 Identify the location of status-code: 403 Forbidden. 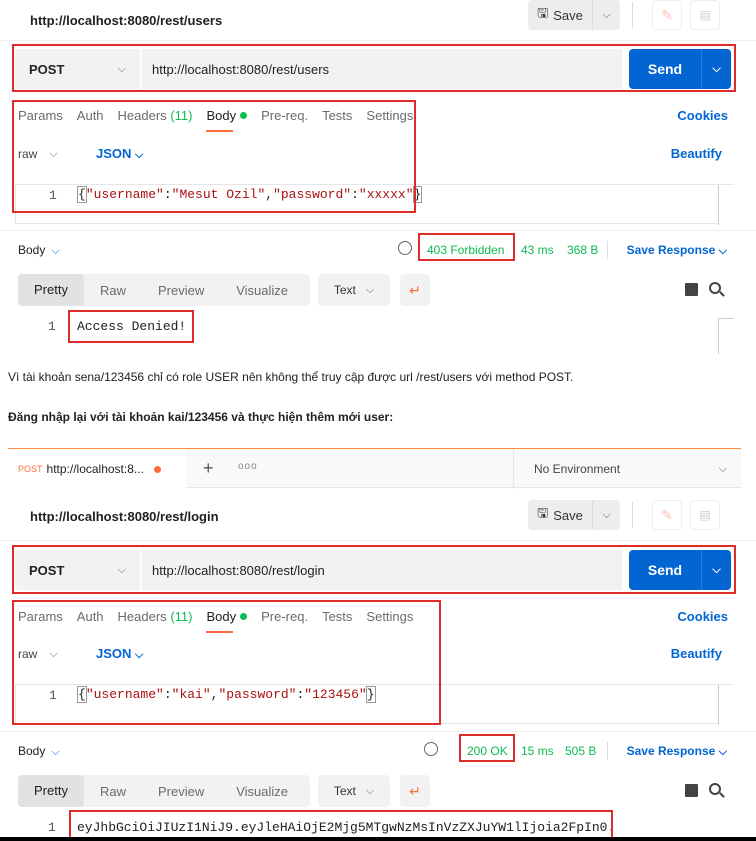
(465, 250).